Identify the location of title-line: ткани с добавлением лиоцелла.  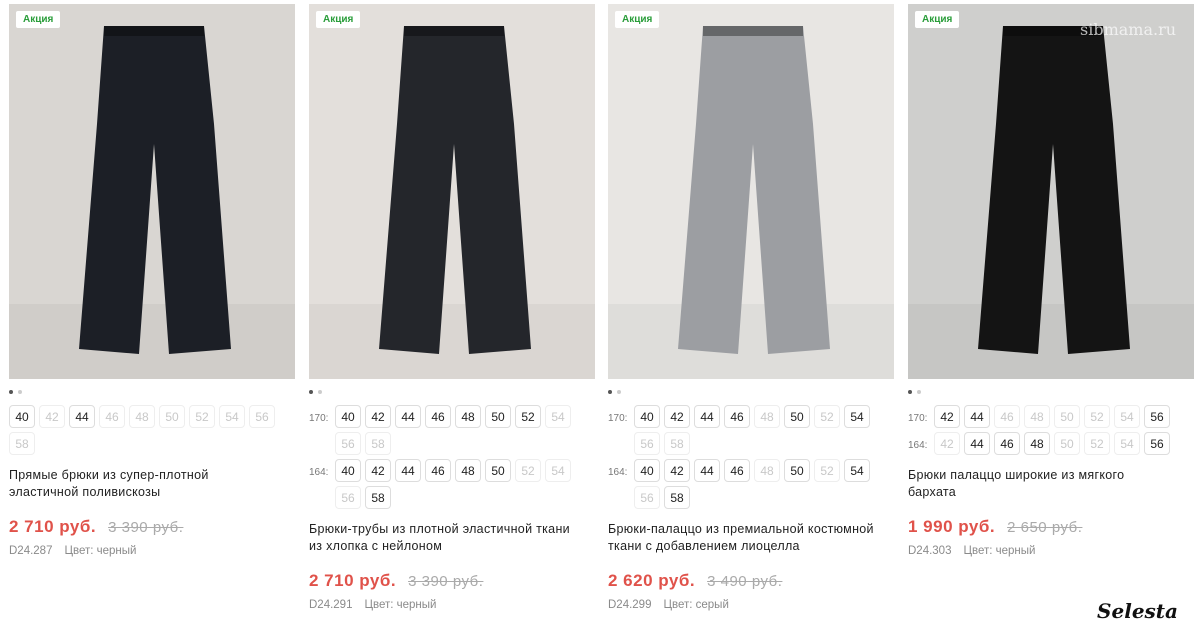
(704, 546).